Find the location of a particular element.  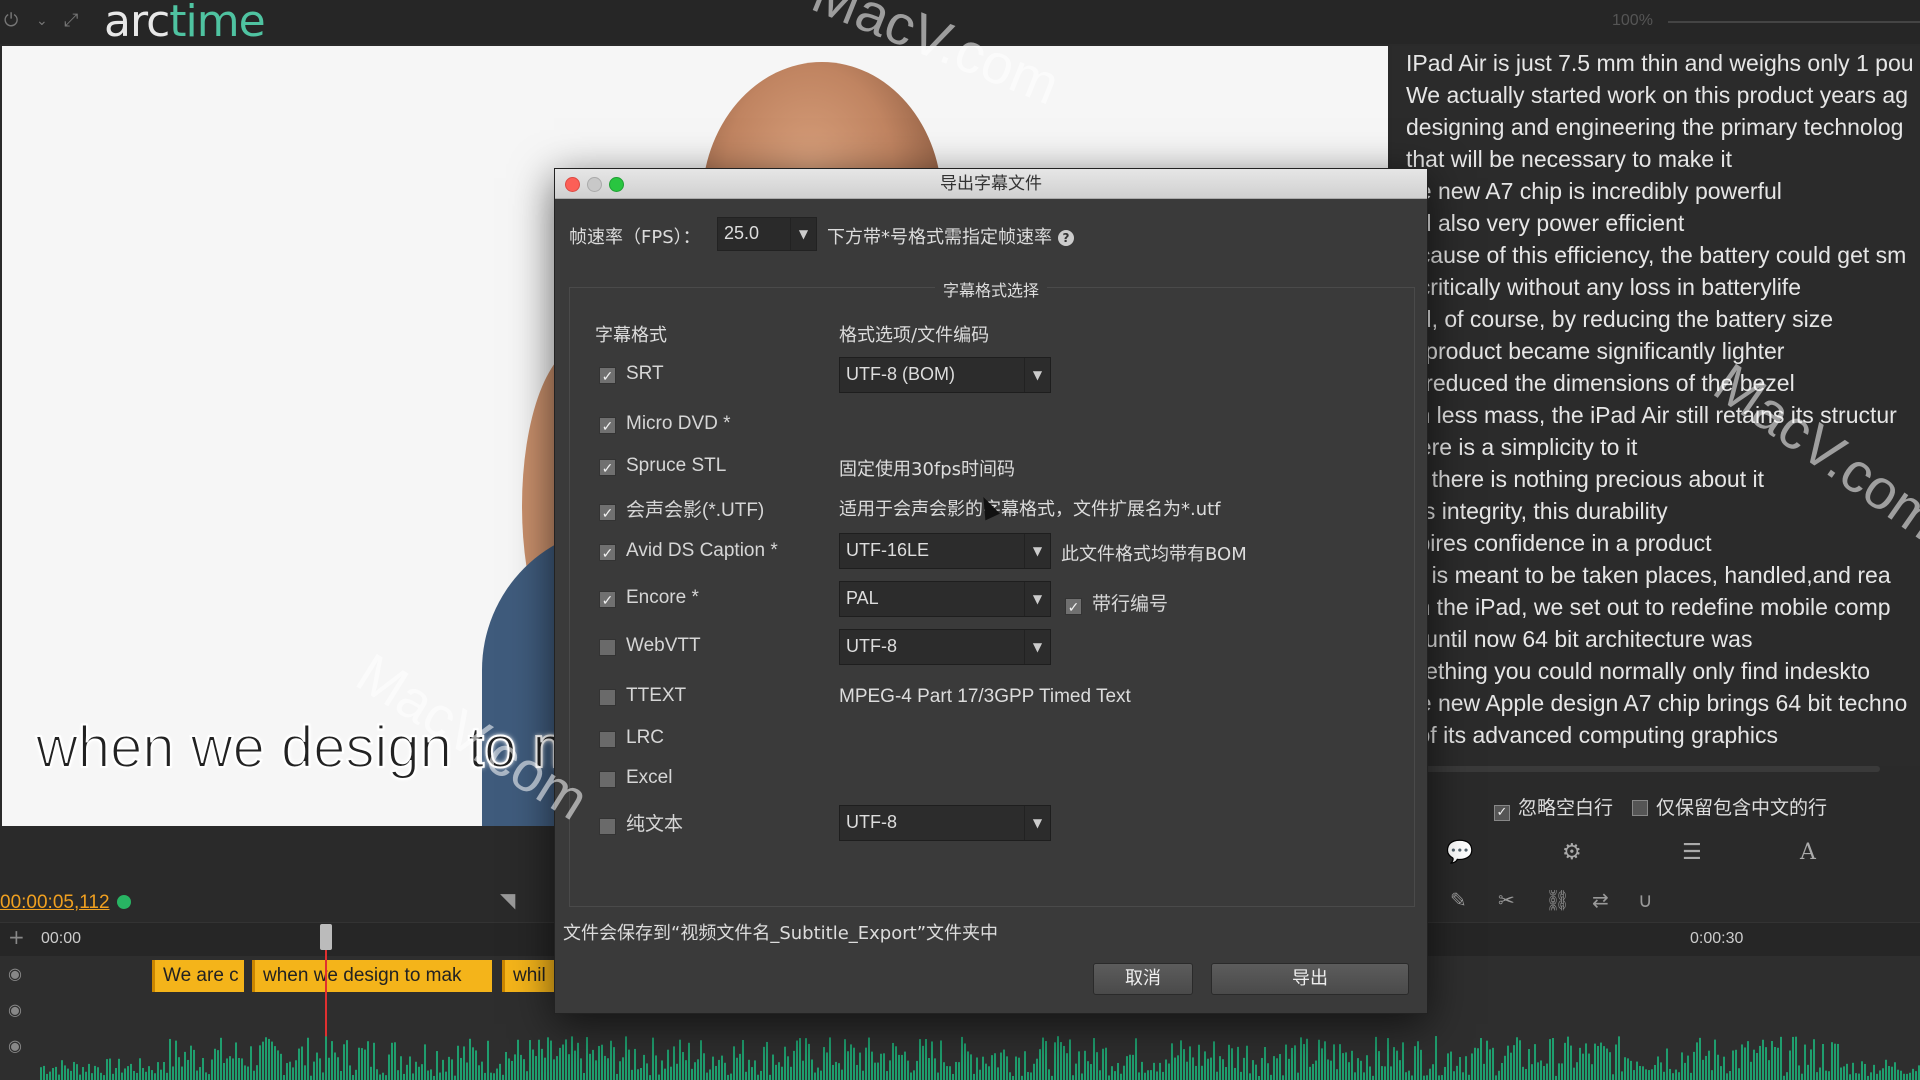

transcript-line: o until now 64 bit architecture was is located at coordinates (1579, 639).